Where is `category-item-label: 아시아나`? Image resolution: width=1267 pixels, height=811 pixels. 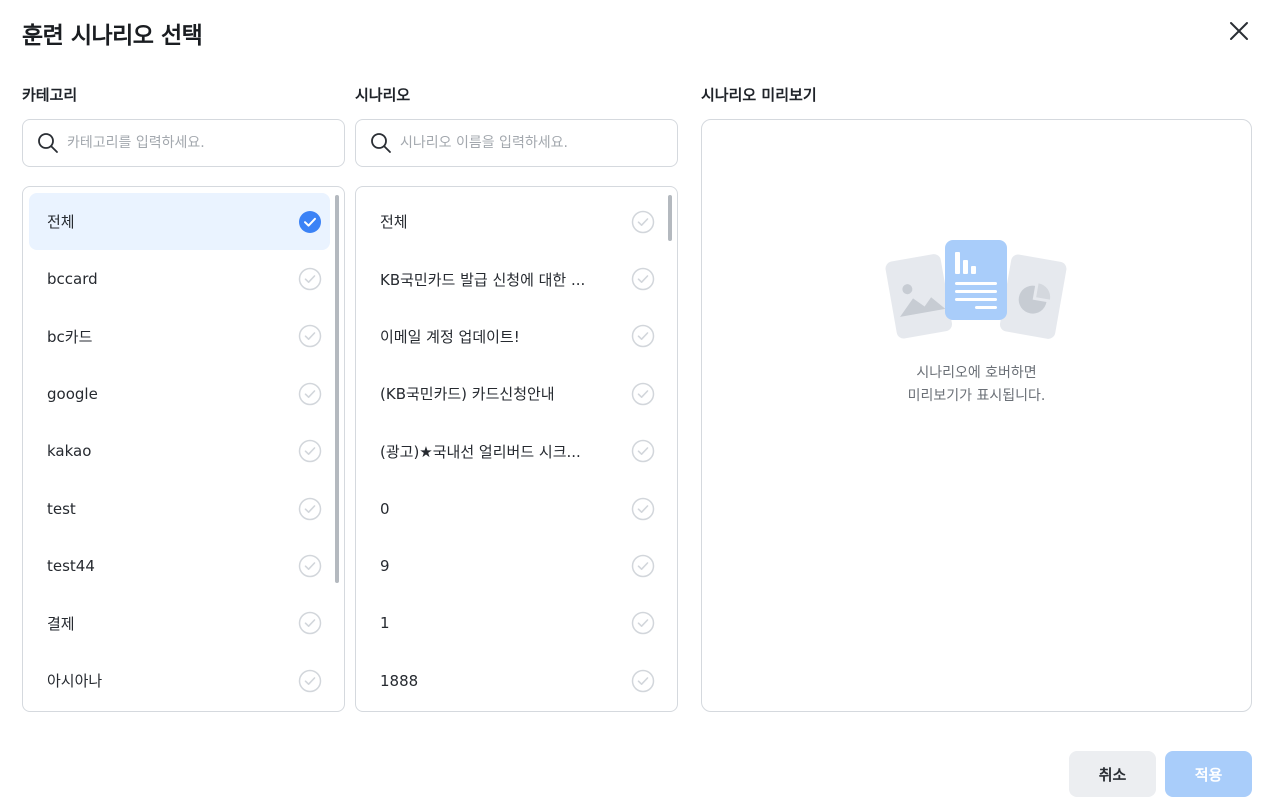 category-item-label: 아시아나 is located at coordinates (75, 681).